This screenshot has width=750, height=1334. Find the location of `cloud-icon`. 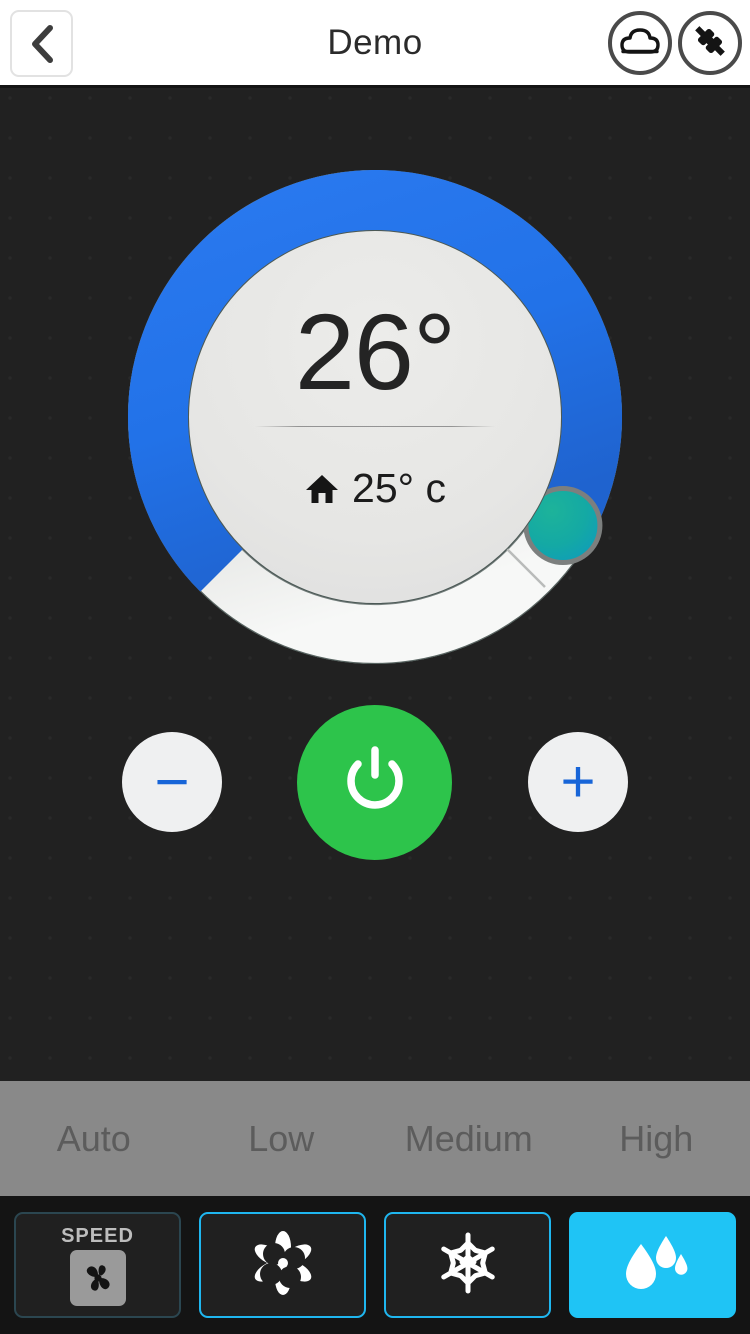

cloud-icon is located at coordinates (640, 43).